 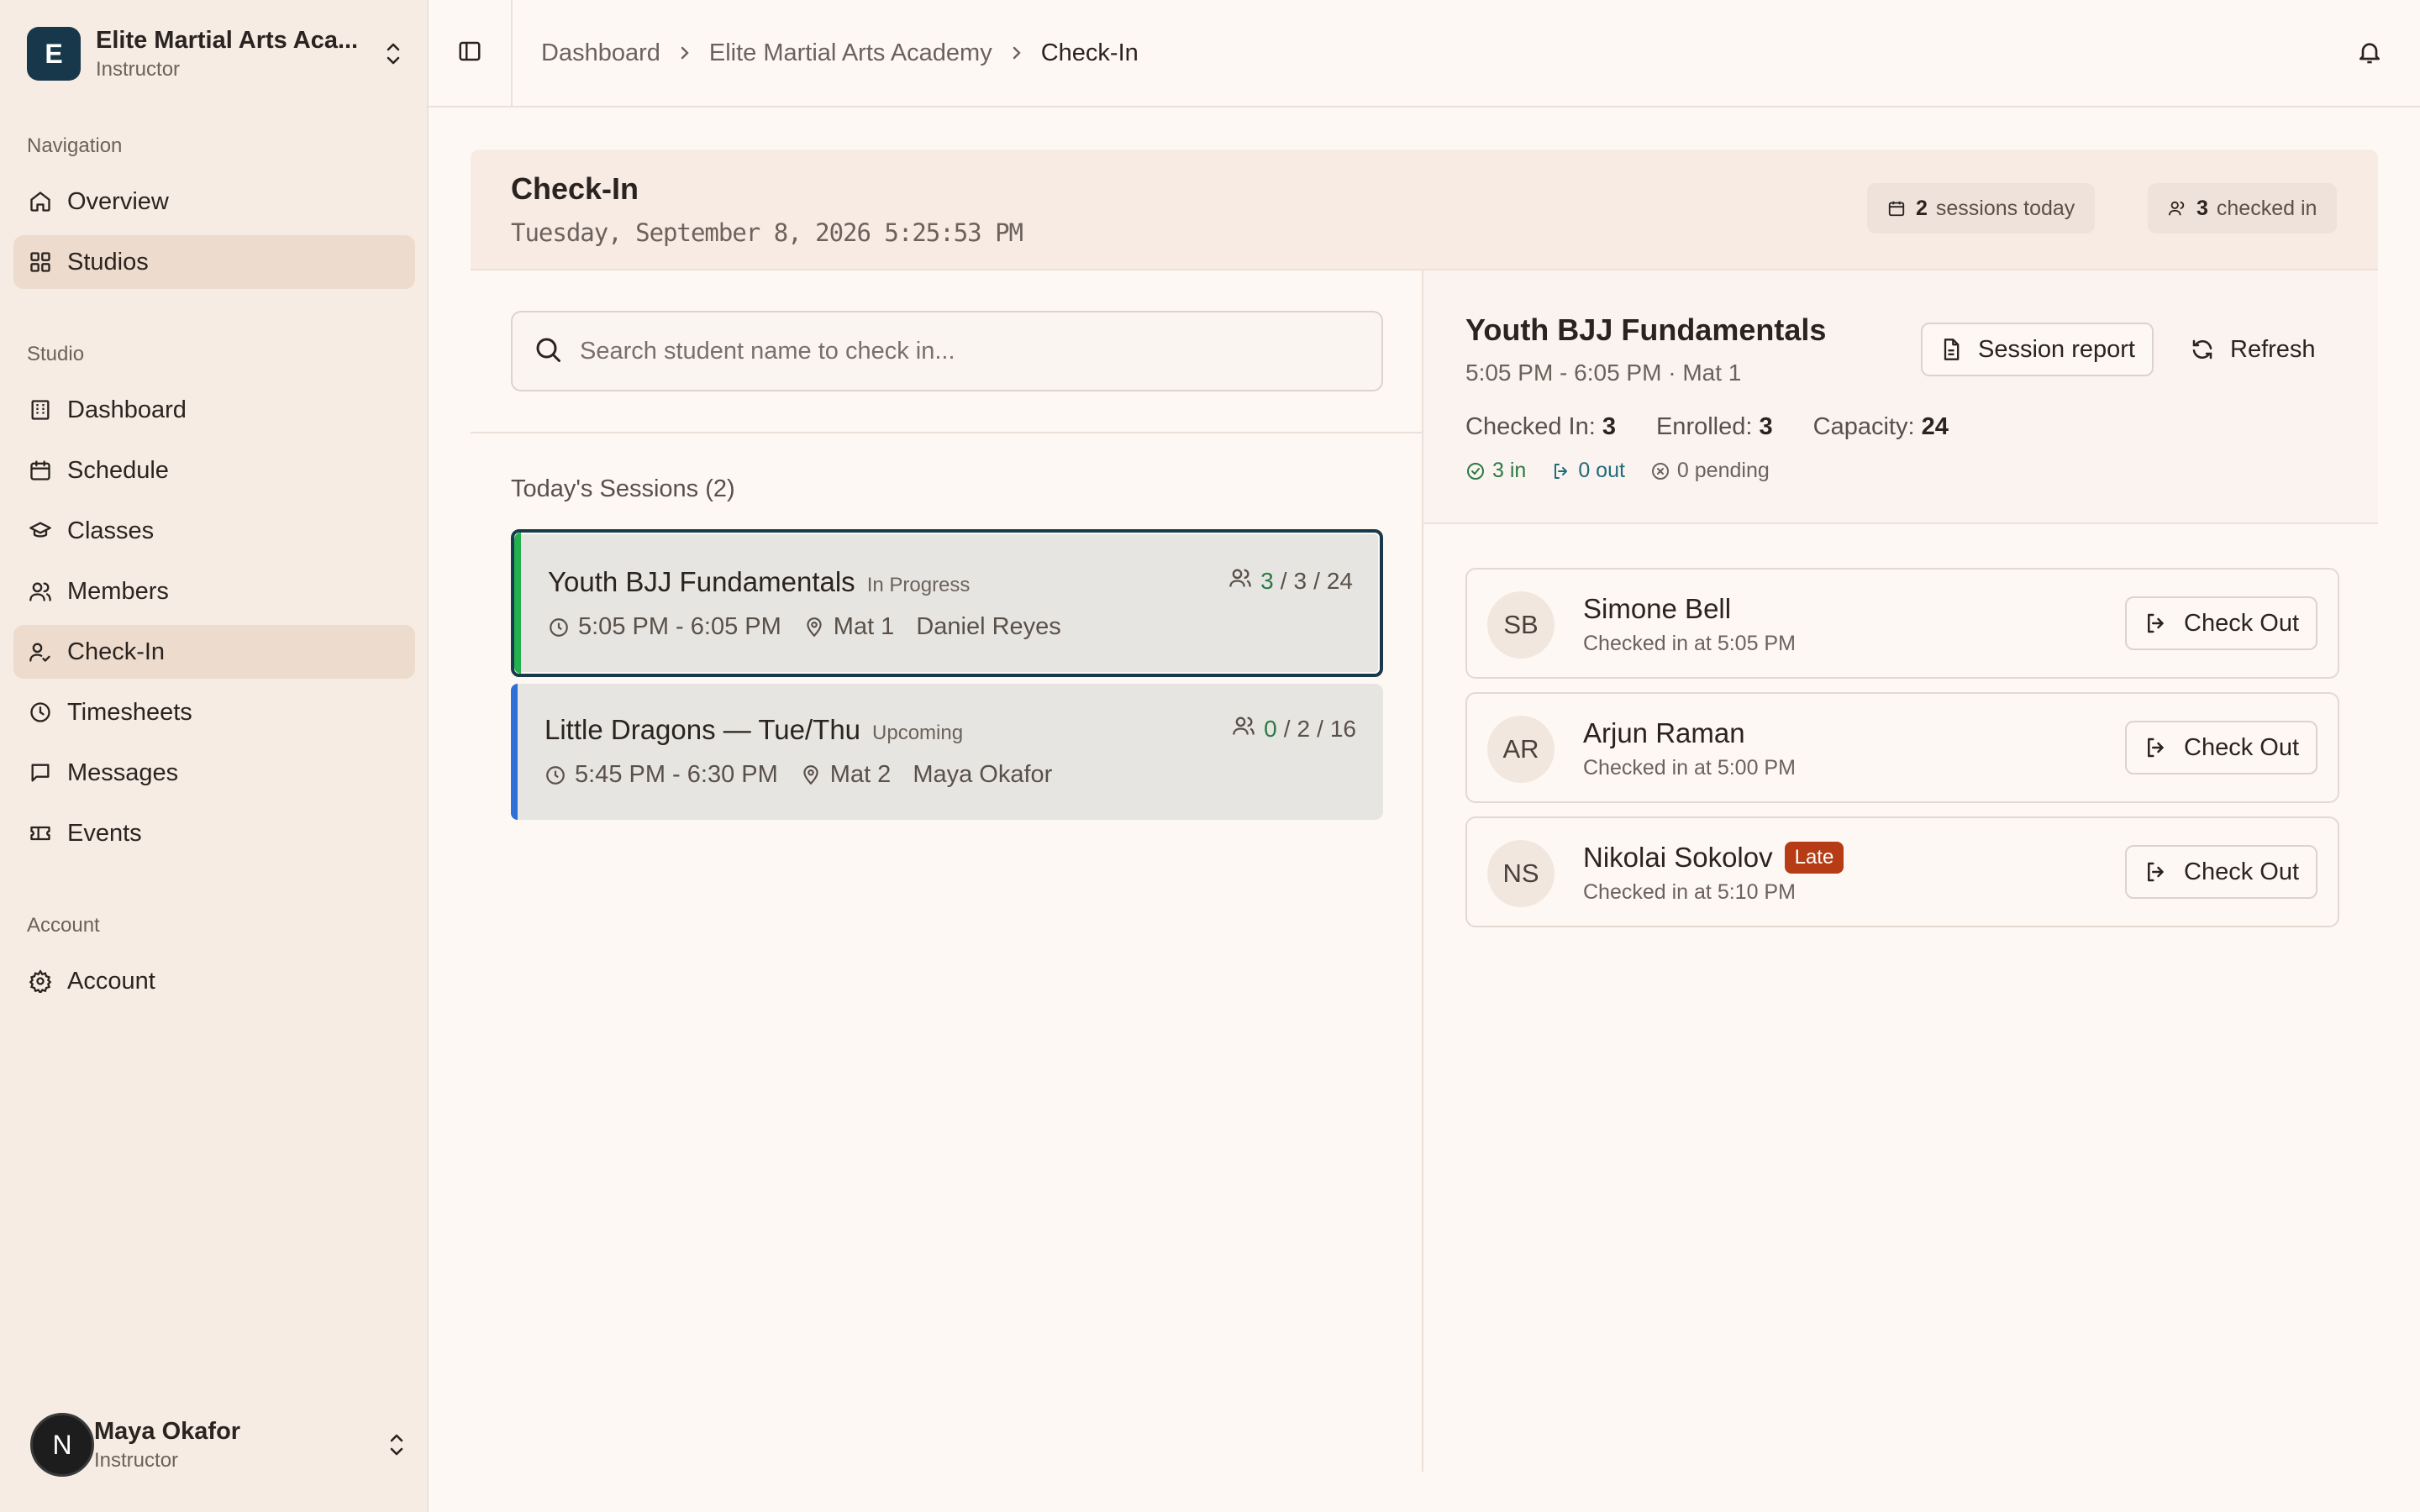 What do you see at coordinates (956, 351) in the screenshot?
I see `search-input` at bounding box center [956, 351].